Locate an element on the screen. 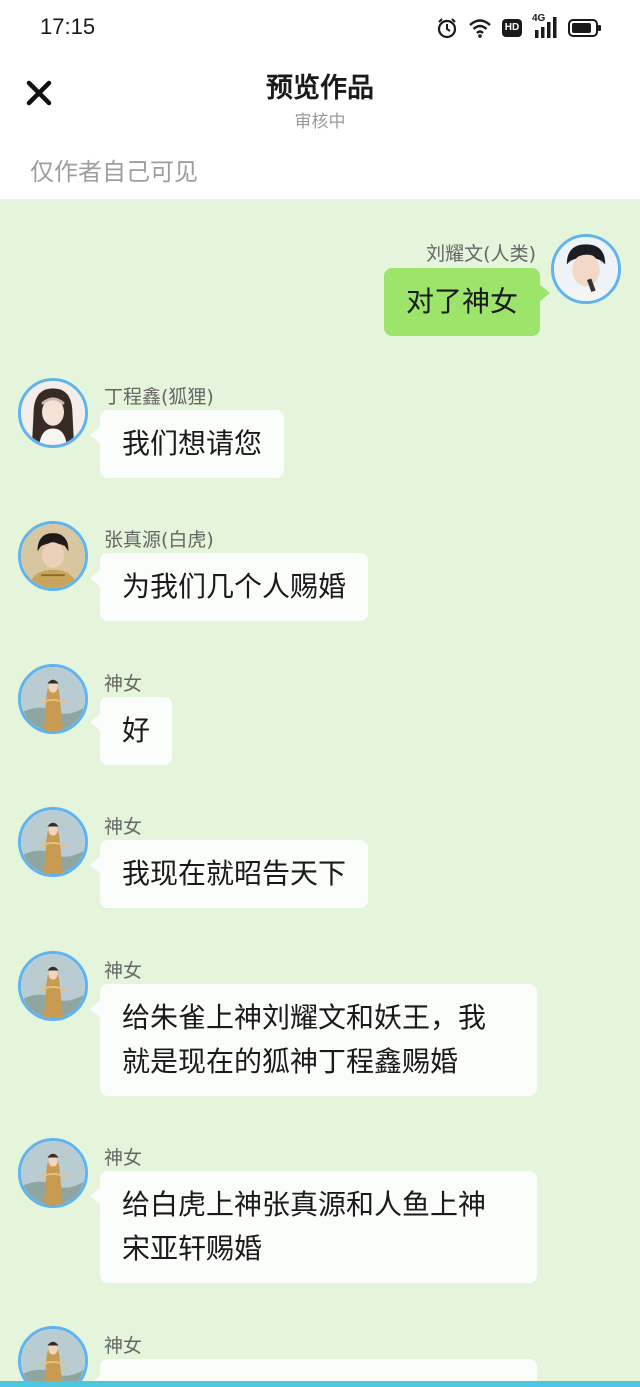 The width and height of the screenshot is (640, 1387). sender-name: 张真源(白虎) is located at coordinates (159, 540).